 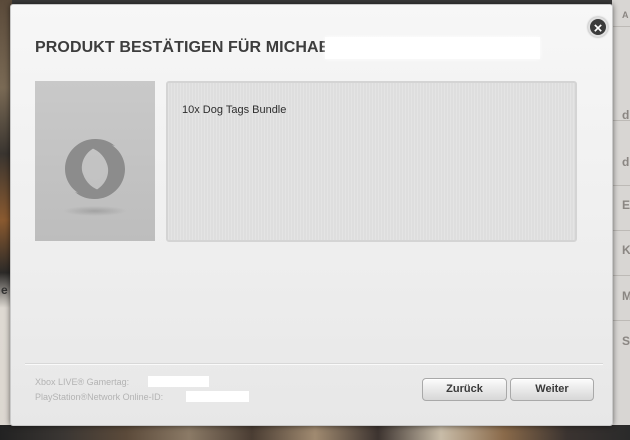 What do you see at coordinates (626, 250) in the screenshot?
I see `background-letter: K` at bounding box center [626, 250].